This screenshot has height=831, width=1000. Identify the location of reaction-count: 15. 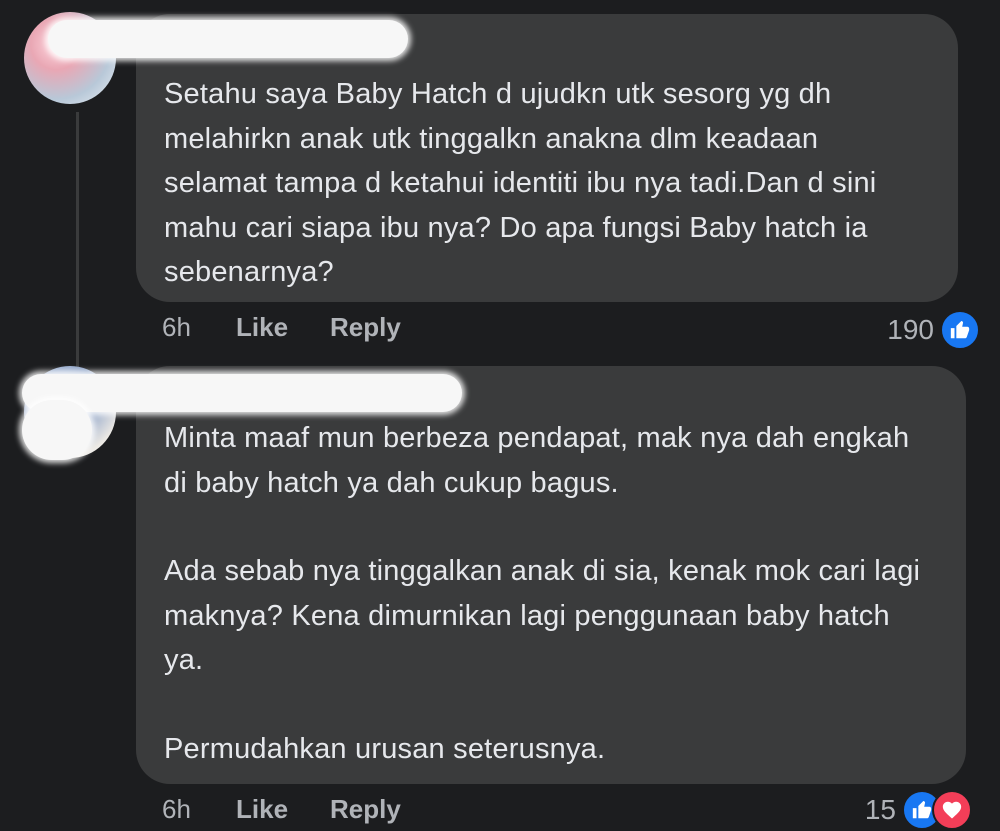
(880, 809).